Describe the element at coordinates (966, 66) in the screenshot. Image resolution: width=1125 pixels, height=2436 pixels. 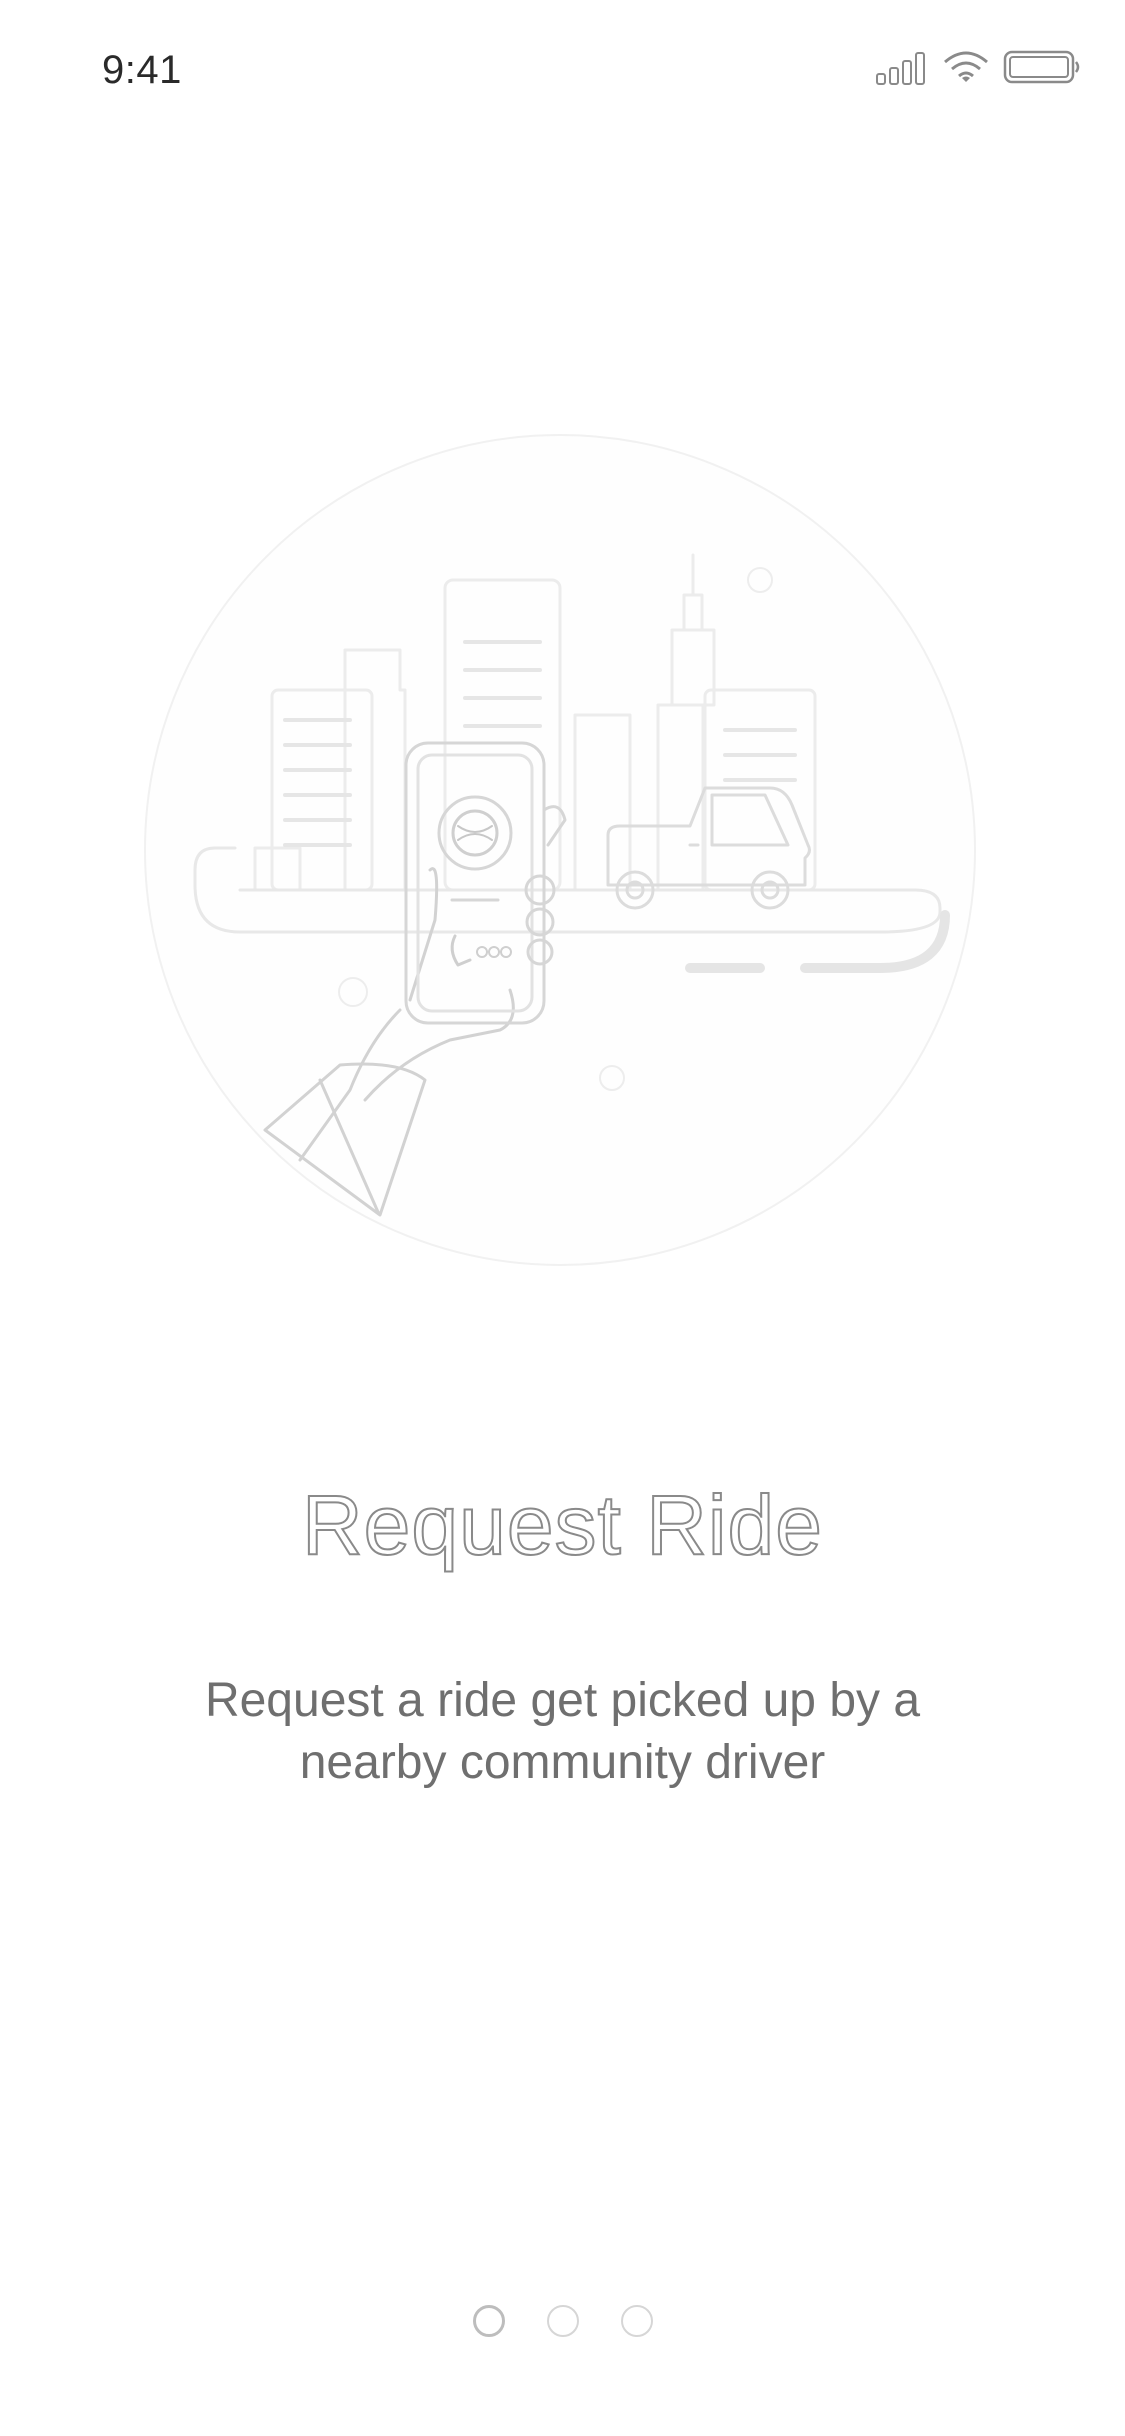
I see `wifi-icon` at that location.